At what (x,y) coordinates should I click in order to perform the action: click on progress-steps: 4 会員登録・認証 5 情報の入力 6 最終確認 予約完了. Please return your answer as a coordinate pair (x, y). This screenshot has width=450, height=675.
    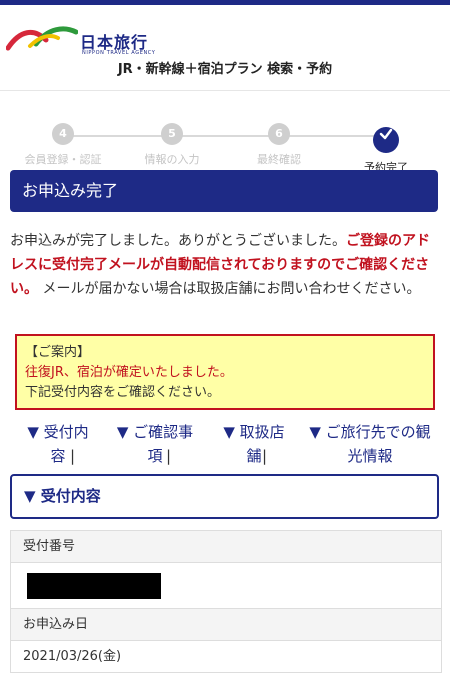
    Looking at the image, I should click on (225, 146).